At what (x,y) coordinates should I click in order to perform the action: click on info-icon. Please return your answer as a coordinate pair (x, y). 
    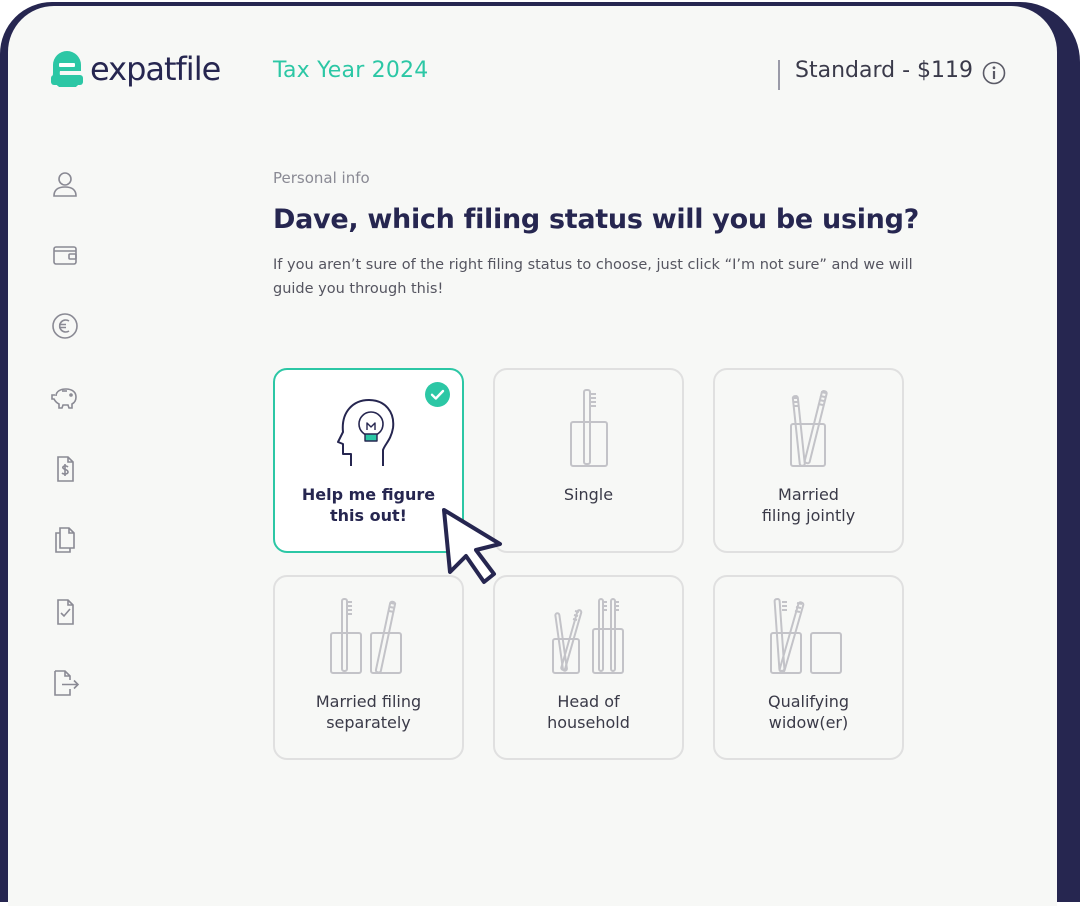
    Looking at the image, I should click on (994, 73).